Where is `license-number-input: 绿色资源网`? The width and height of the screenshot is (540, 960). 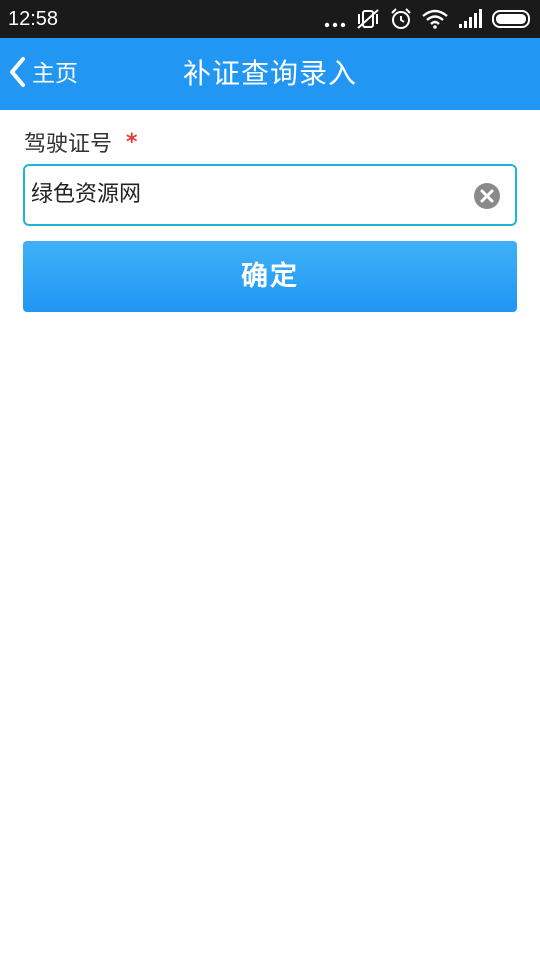 license-number-input: 绿色资源网 is located at coordinates (270, 195).